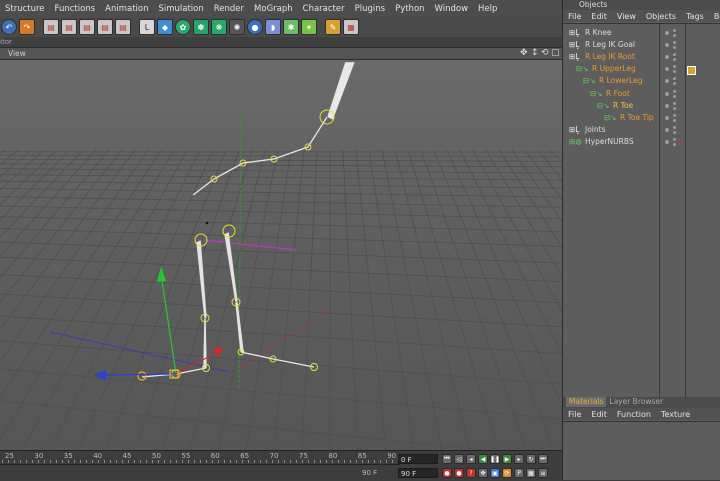  I want to click on rotation-key-icon: ⟳, so click(507, 473).